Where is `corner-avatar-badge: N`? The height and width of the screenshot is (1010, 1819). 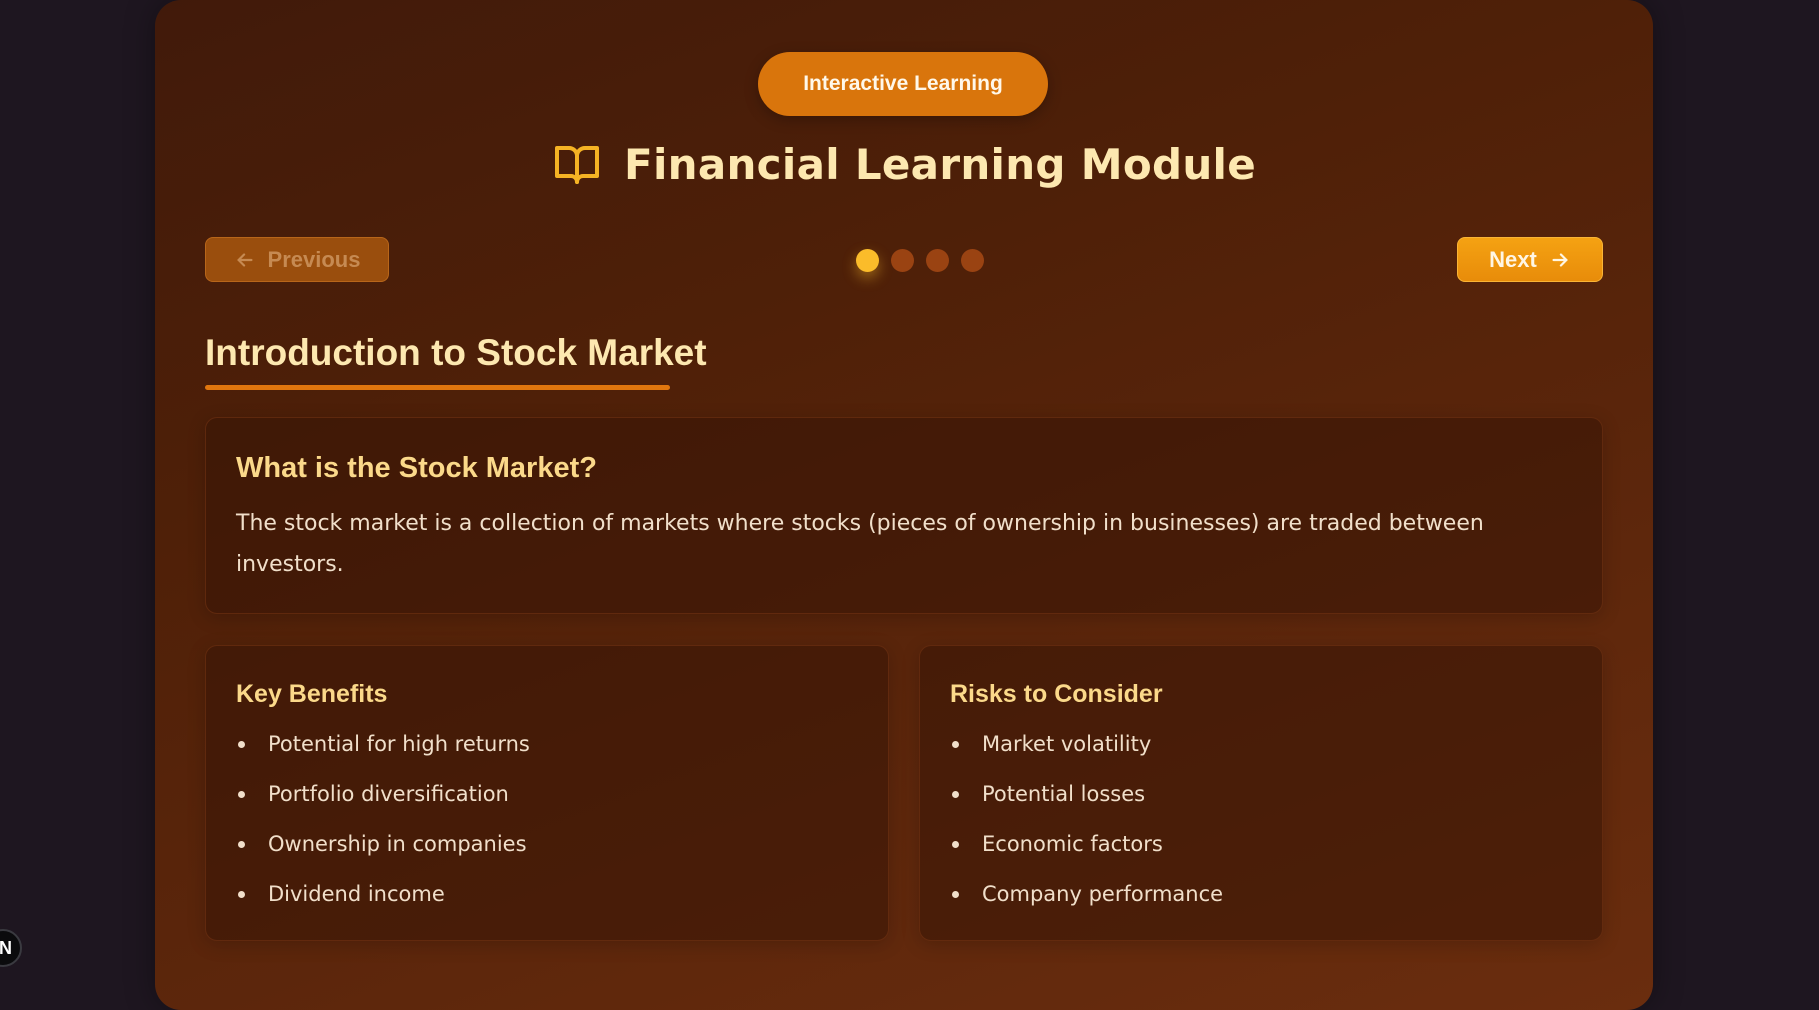
corner-avatar-badge: N is located at coordinates (11, 948).